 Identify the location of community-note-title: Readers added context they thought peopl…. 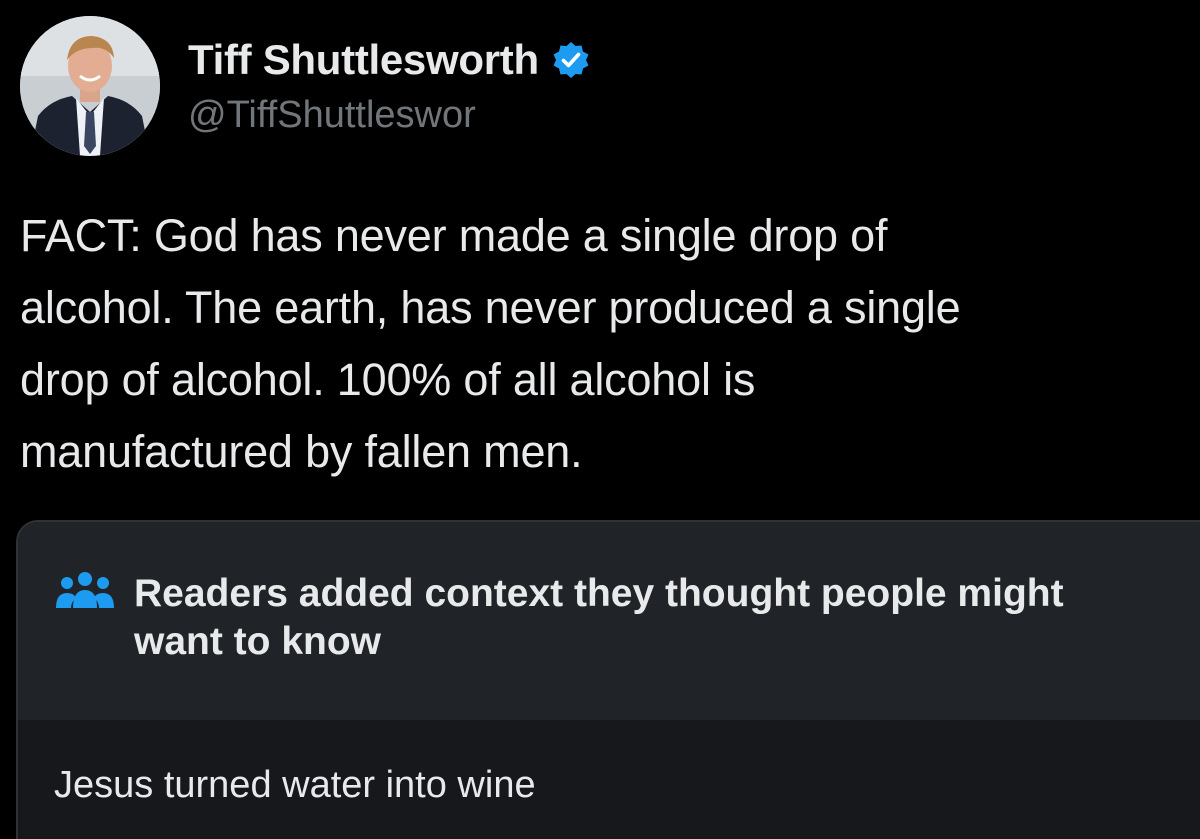
(599, 617).